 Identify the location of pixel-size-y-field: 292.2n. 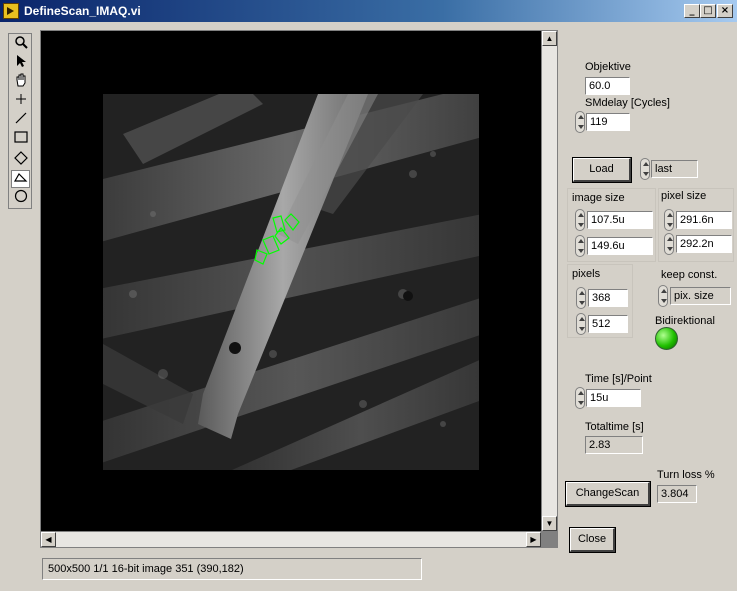
(704, 244).